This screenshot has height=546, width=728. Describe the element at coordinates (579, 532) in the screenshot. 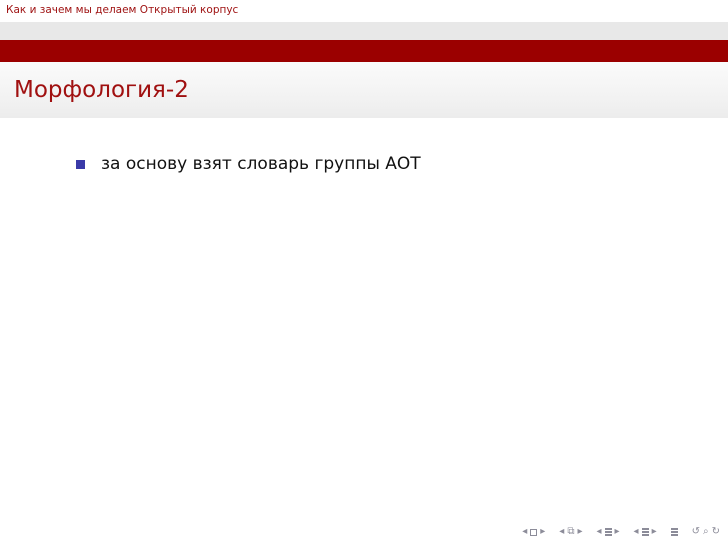

I see `next-frame-arrow-icon: ▸` at that location.